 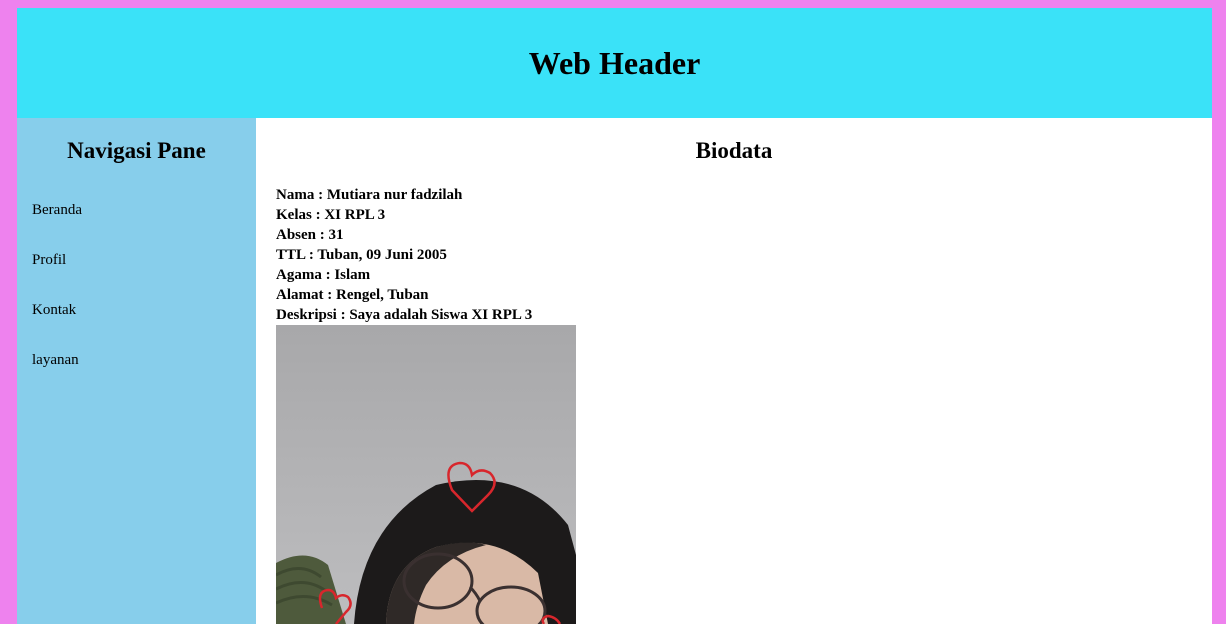 I want to click on bio-ttl: TTL : Tuban, 09 Juni 2005, so click(x=361, y=255).